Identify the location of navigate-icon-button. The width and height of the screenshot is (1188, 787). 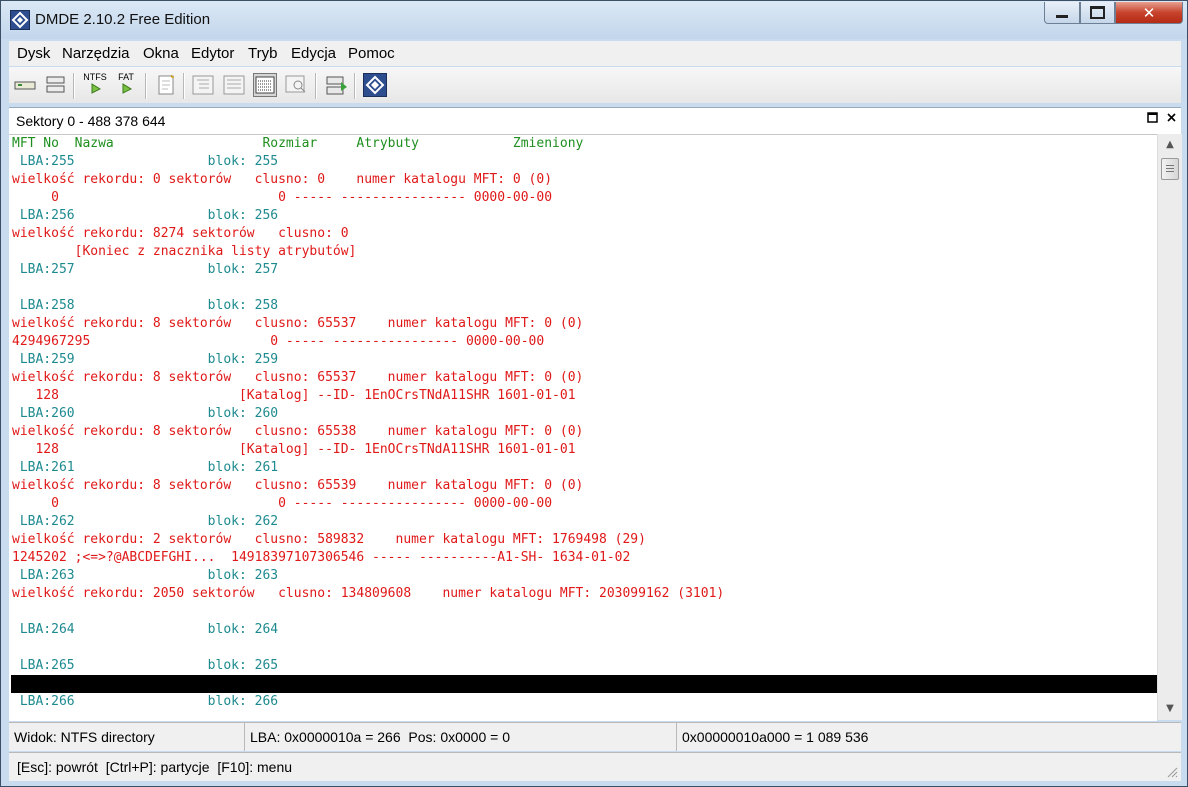
(336, 85).